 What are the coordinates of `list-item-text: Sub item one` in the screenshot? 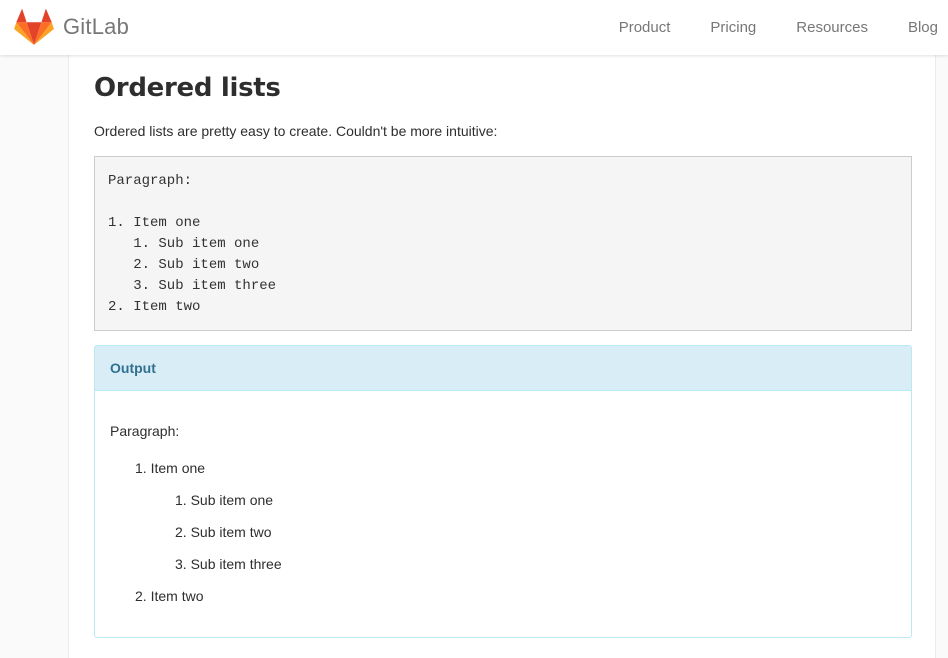 It's located at (232, 500).